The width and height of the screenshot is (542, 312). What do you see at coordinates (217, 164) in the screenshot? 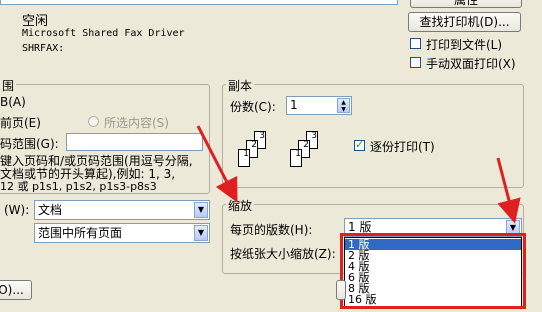
I see `arrow-to-zoom` at bounding box center [217, 164].